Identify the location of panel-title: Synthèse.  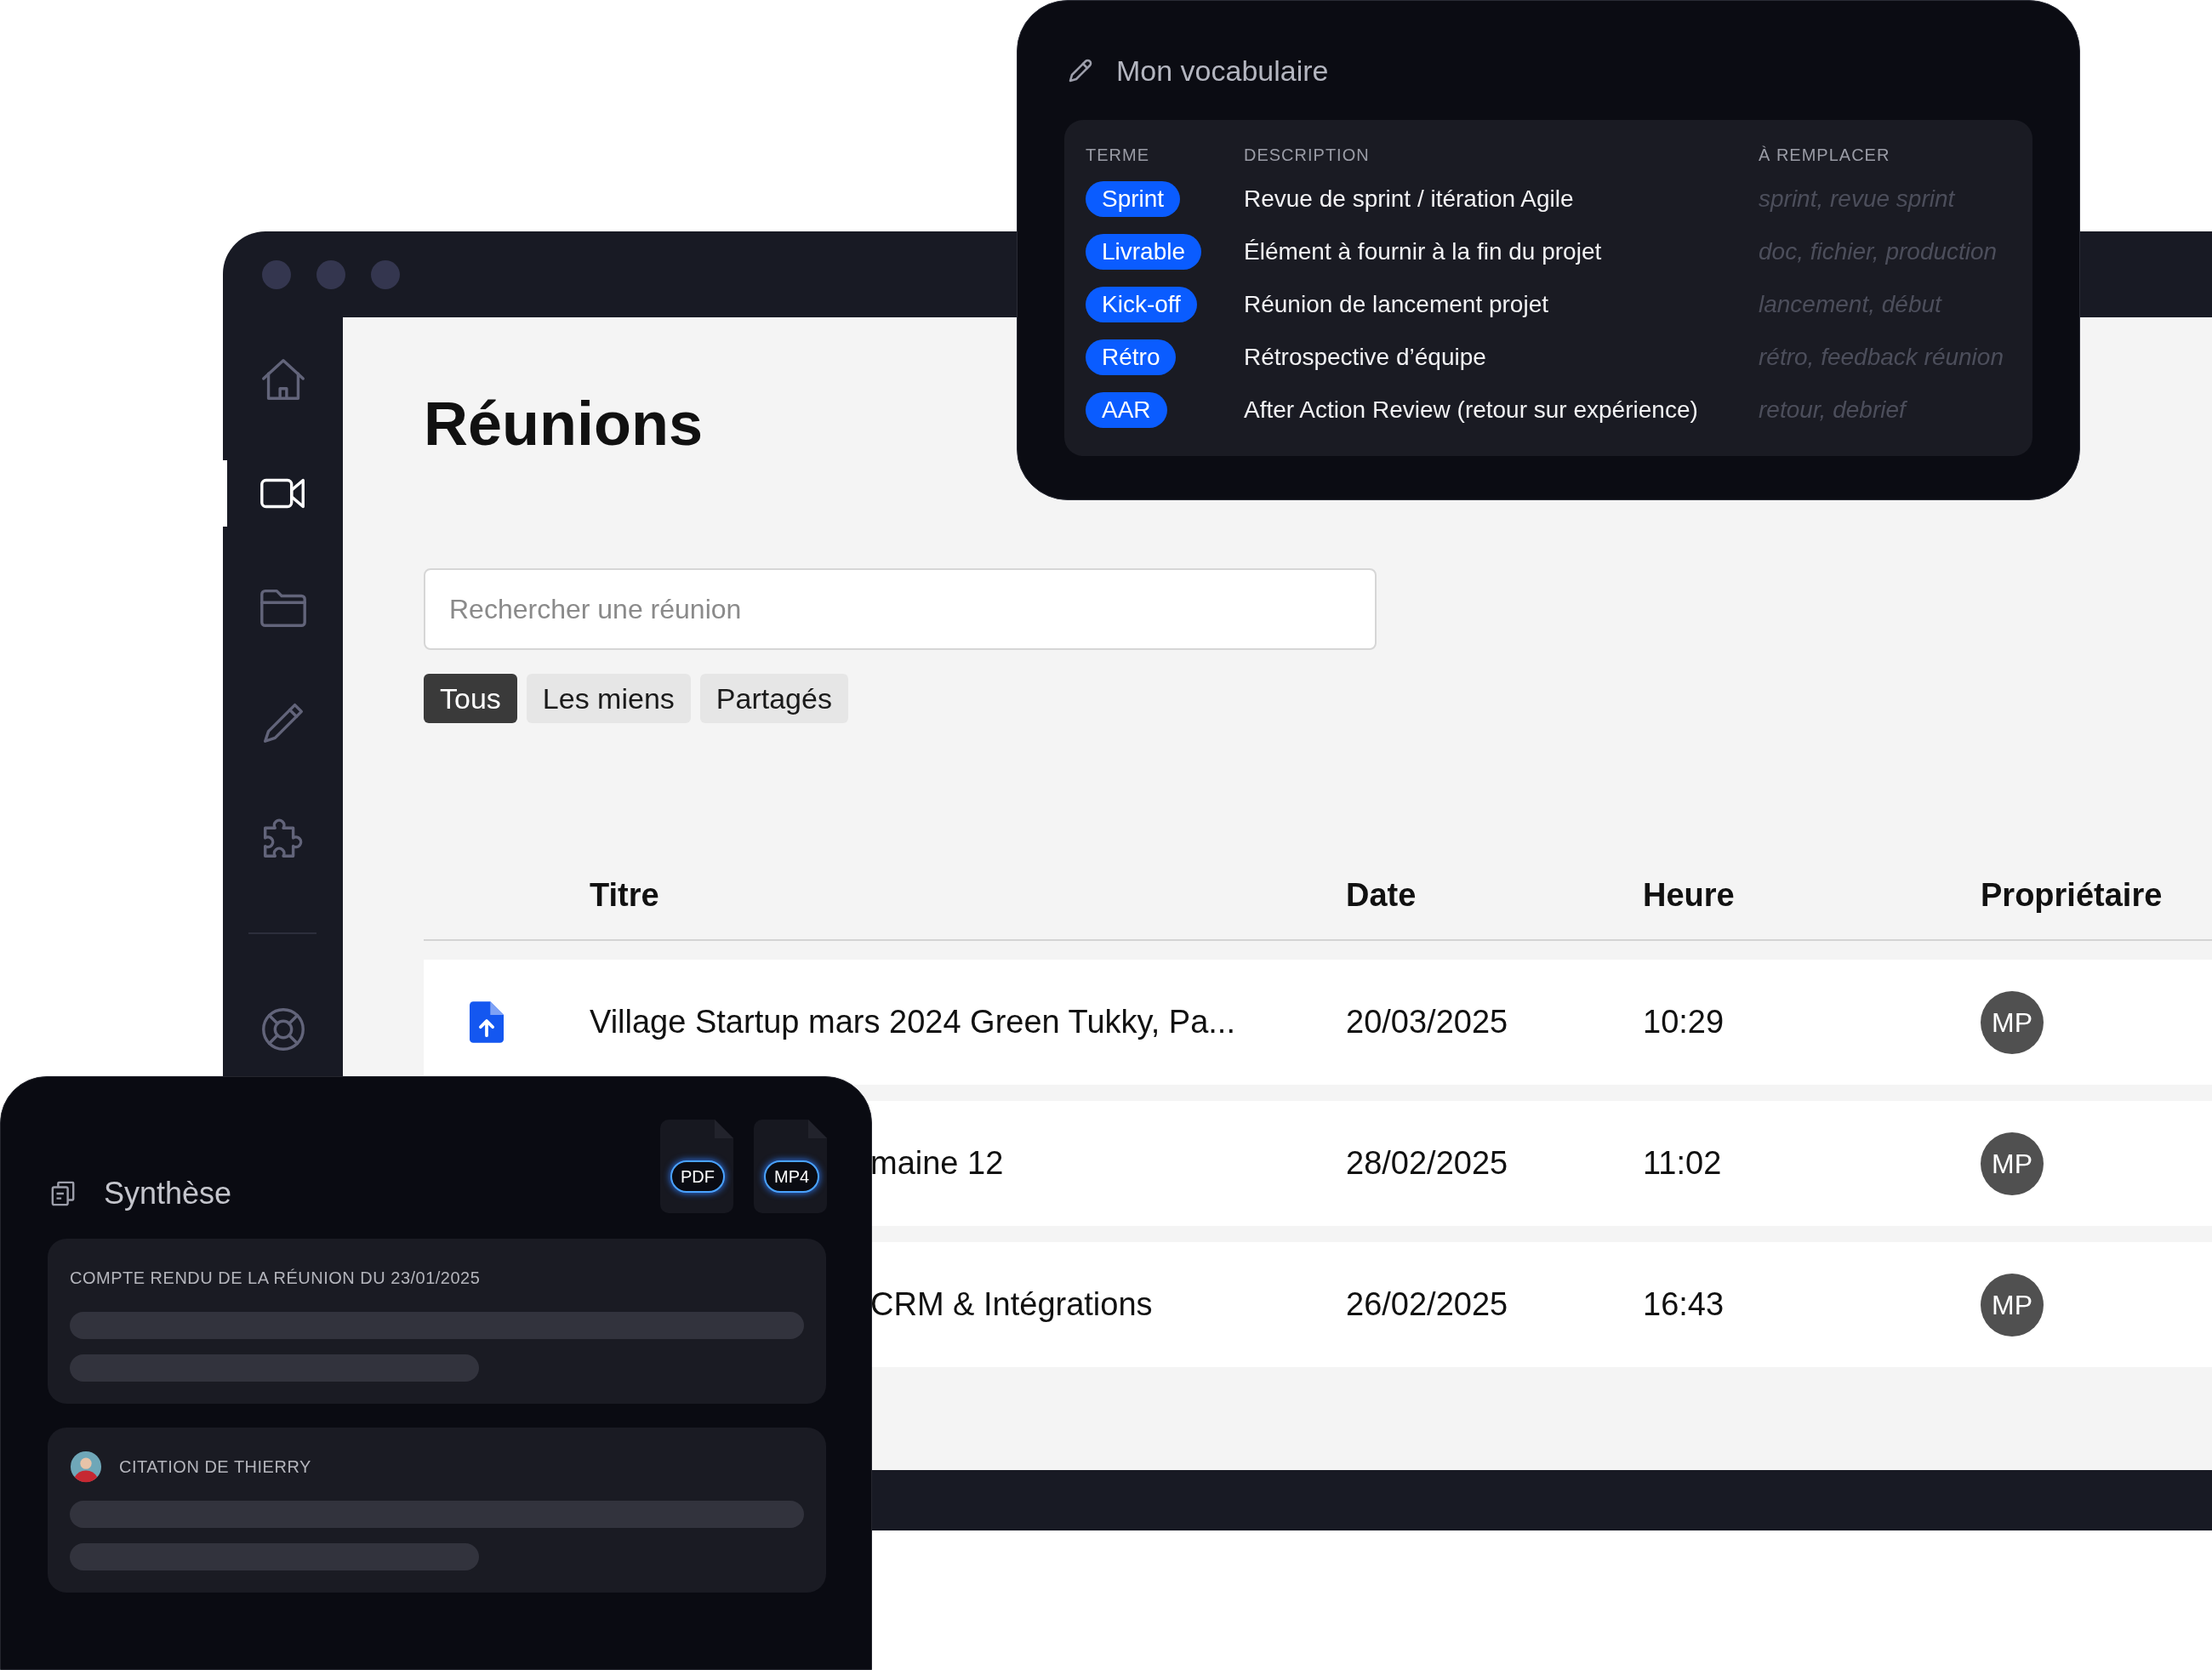
(168, 1193).